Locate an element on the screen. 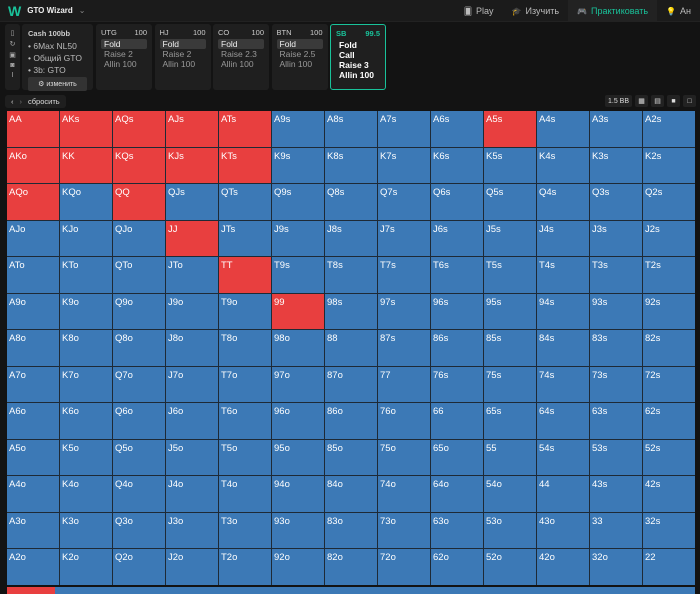 The height and width of the screenshot is (594, 700). hand-cell: Q9s is located at coordinates (298, 202).